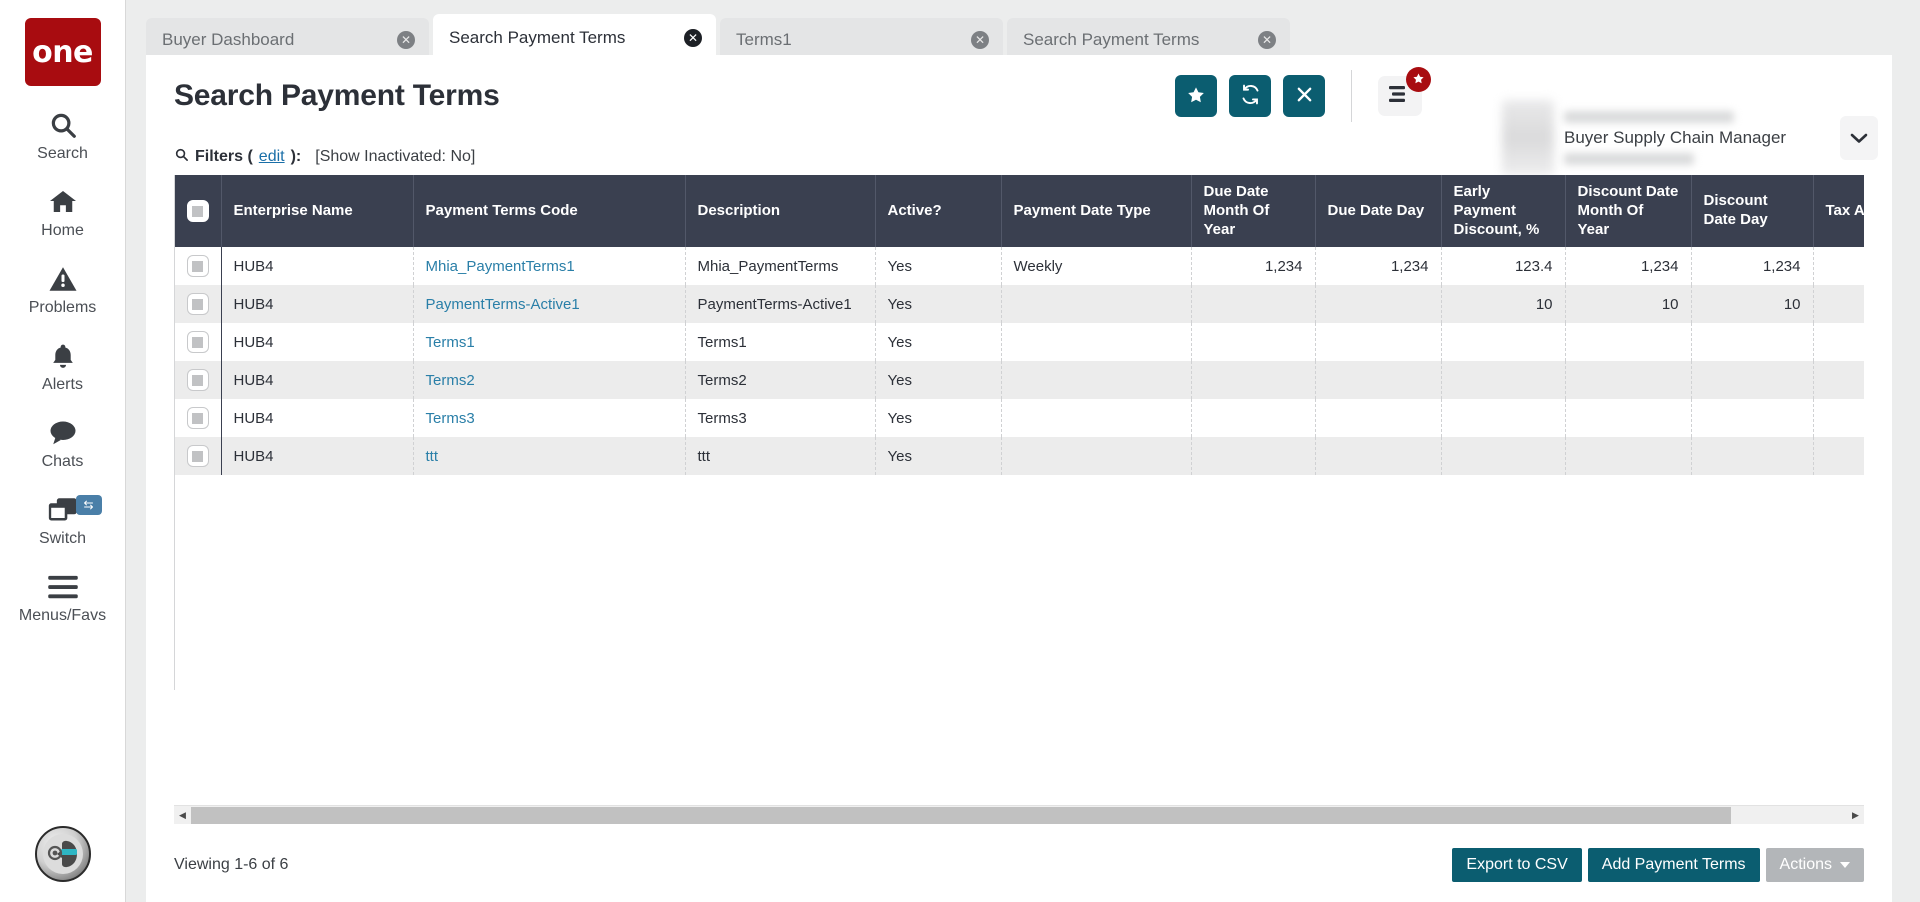 The image size is (1920, 902). Describe the element at coordinates (1752, 211) in the screenshot. I see `column-header-discount-date-day: Discount Date Day` at that location.